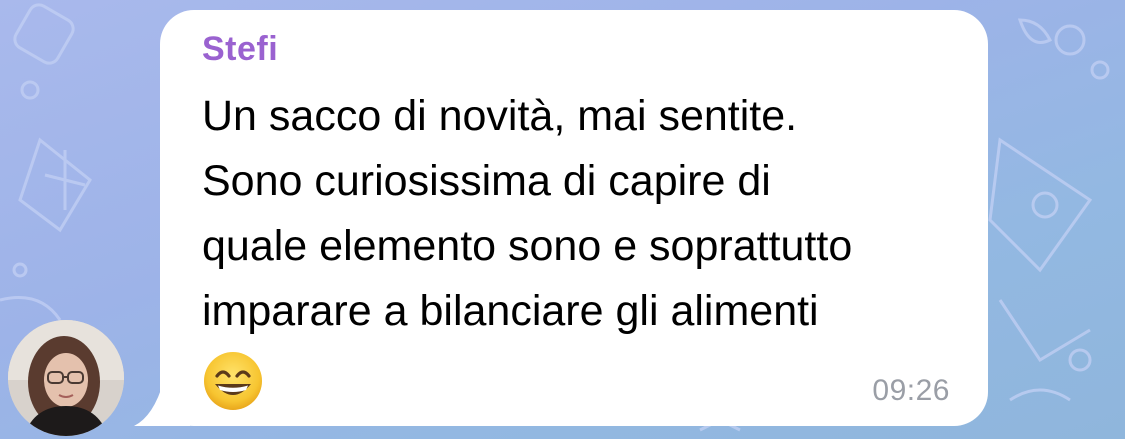  What do you see at coordinates (240, 49) in the screenshot?
I see `sender-name: Stefi` at bounding box center [240, 49].